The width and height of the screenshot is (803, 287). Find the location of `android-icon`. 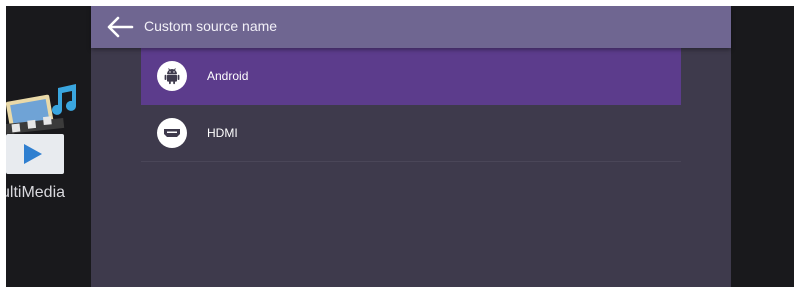

android-icon is located at coordinates (172, 76).